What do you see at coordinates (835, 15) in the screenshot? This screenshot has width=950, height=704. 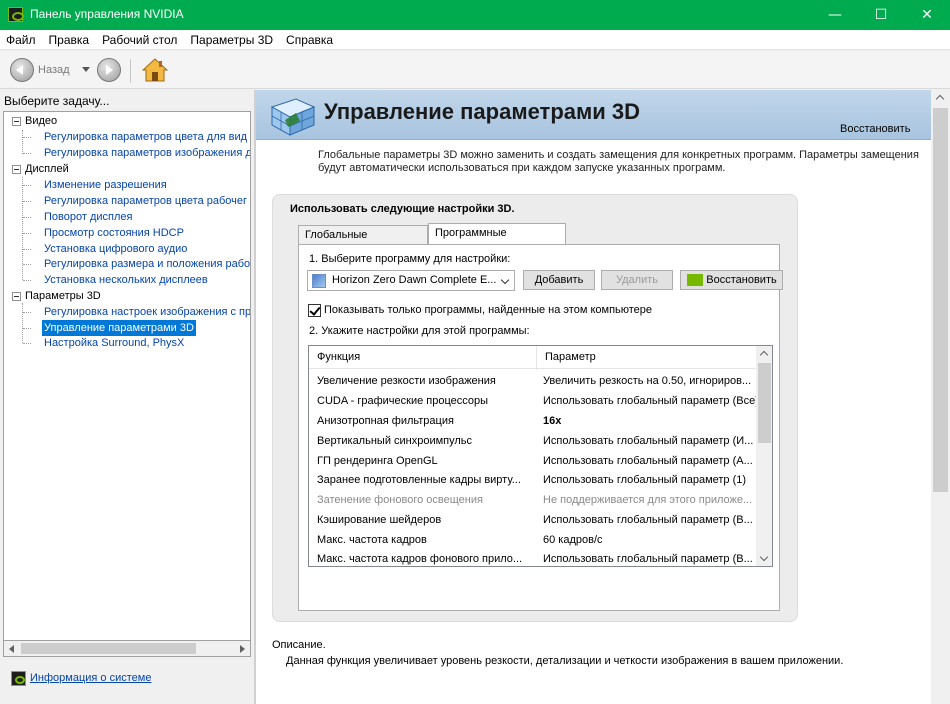 I see `minimize-button: —` at bounding box center [835, 15].